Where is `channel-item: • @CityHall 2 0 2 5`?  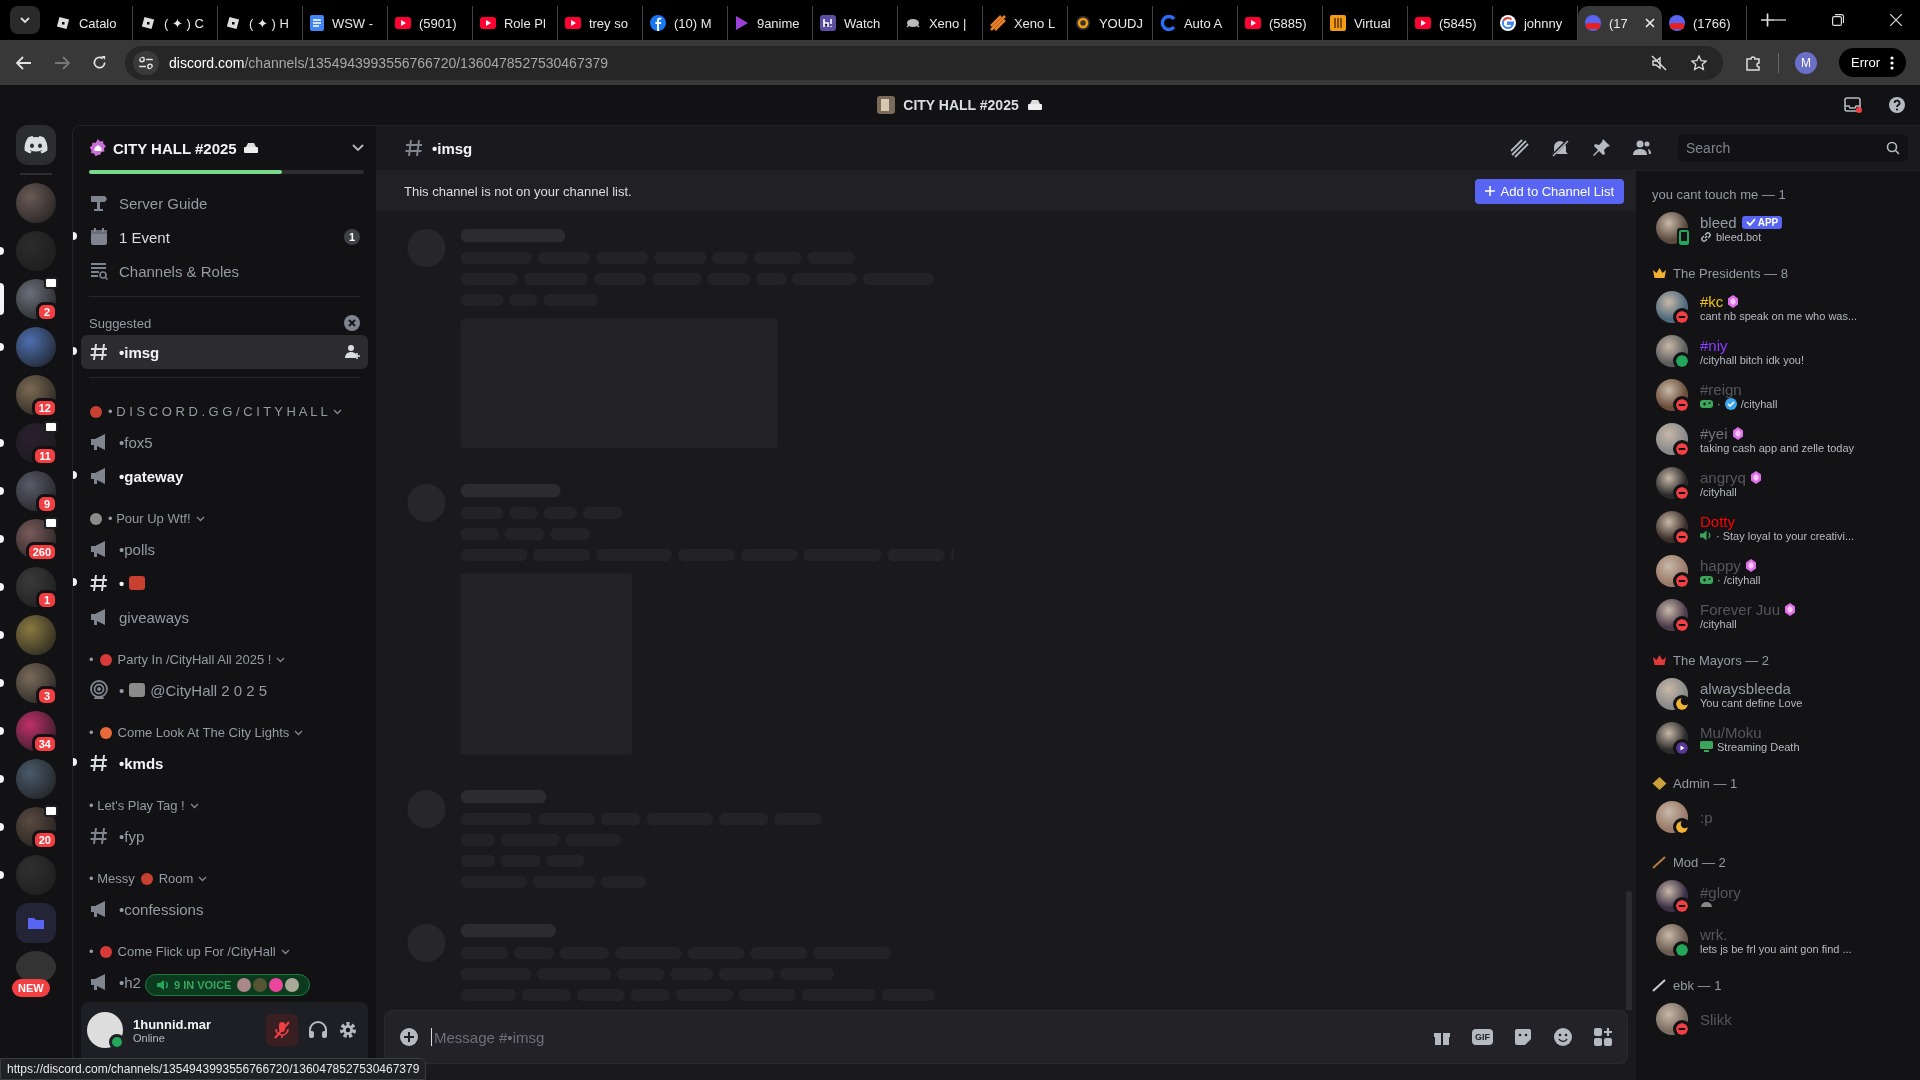
channel-item: • @CityHall 2 0 2 5 is located at coordinates (176, 690).